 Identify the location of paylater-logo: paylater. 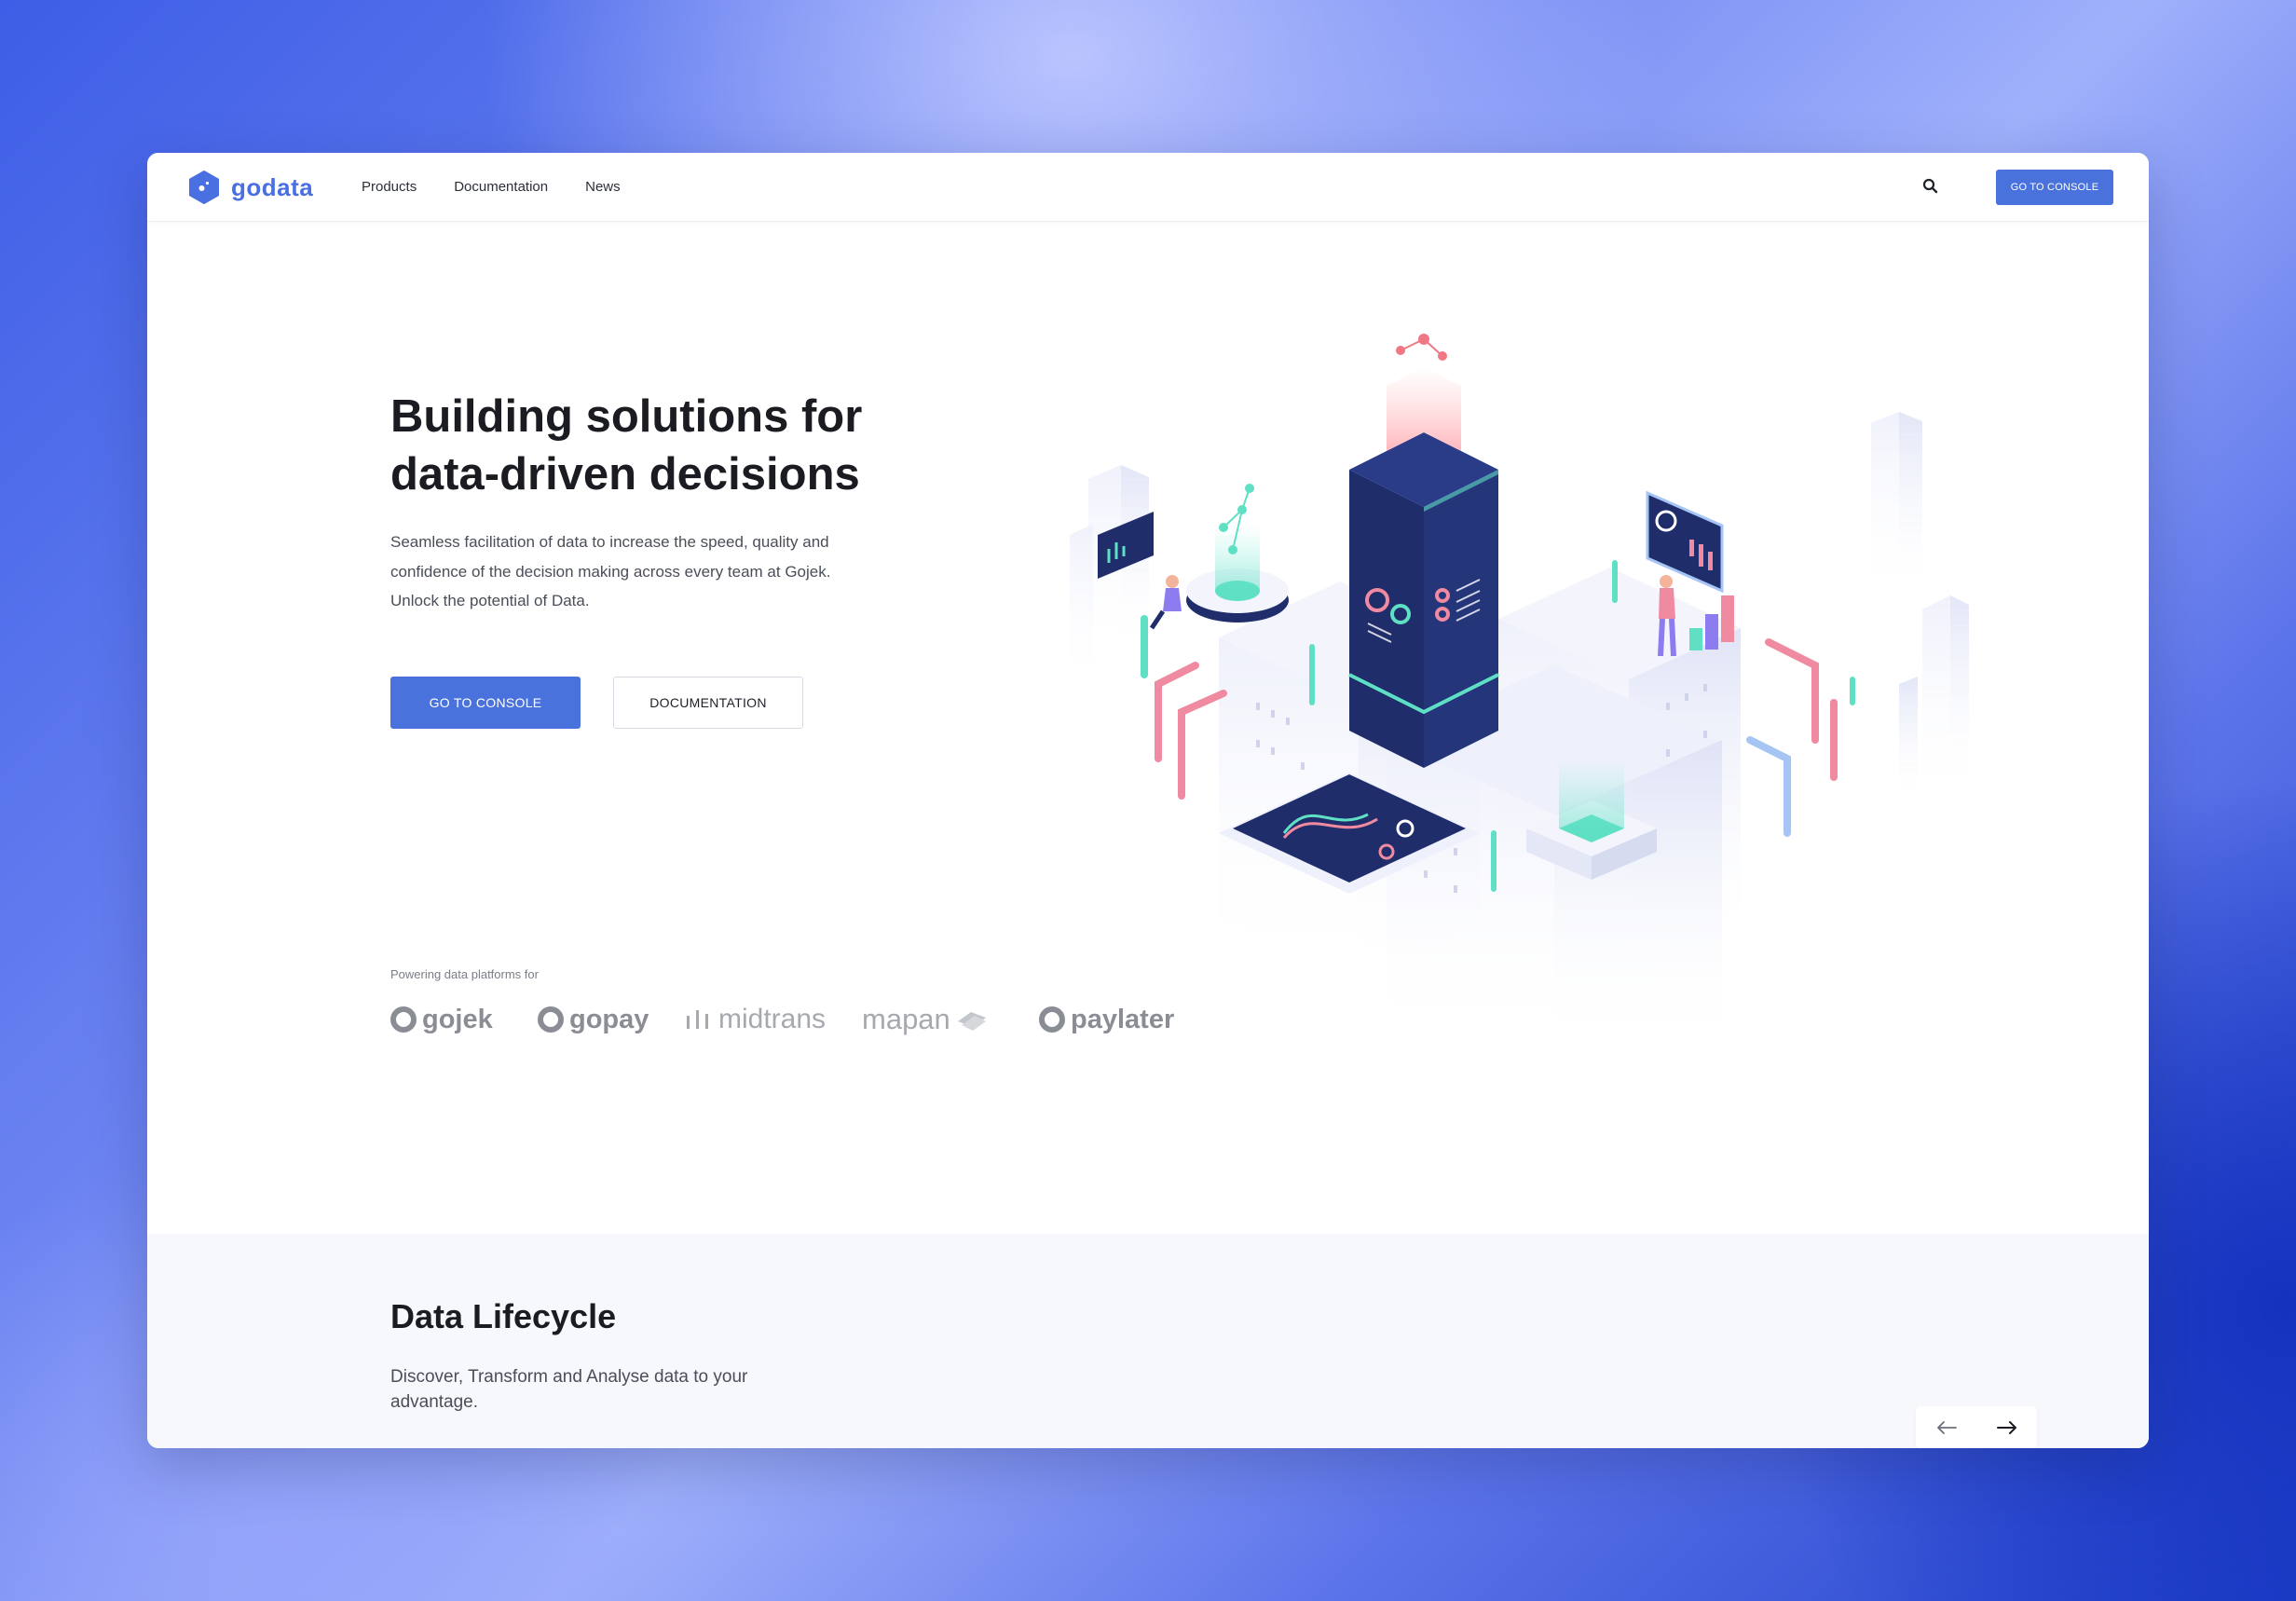
(1118, 1020).